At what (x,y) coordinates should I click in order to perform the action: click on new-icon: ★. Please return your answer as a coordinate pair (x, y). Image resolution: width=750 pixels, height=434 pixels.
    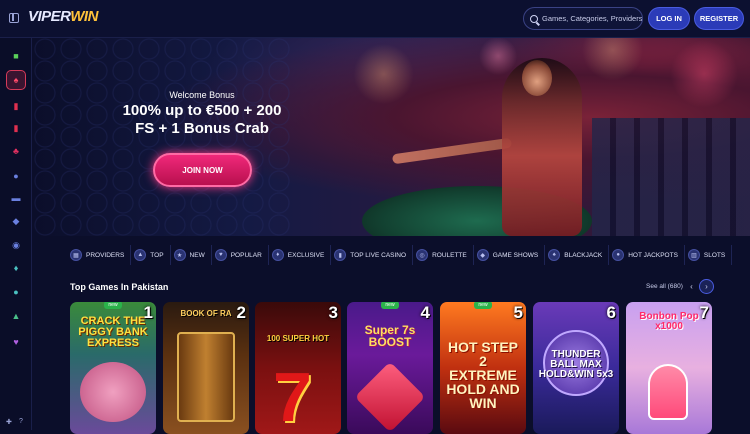
    Looking at the image, I should click on (179, 255).